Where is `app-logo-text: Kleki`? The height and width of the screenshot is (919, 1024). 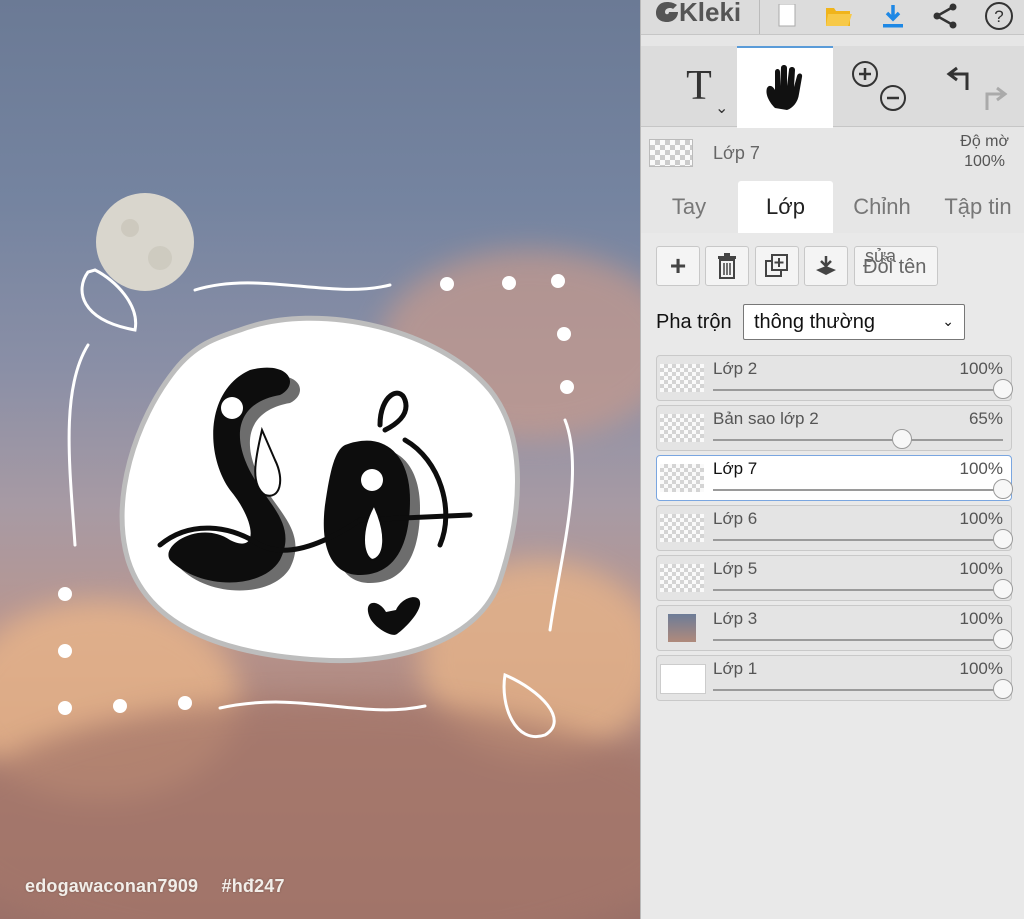
app-logo-text: Kleki is located at coordinates (710, 13).